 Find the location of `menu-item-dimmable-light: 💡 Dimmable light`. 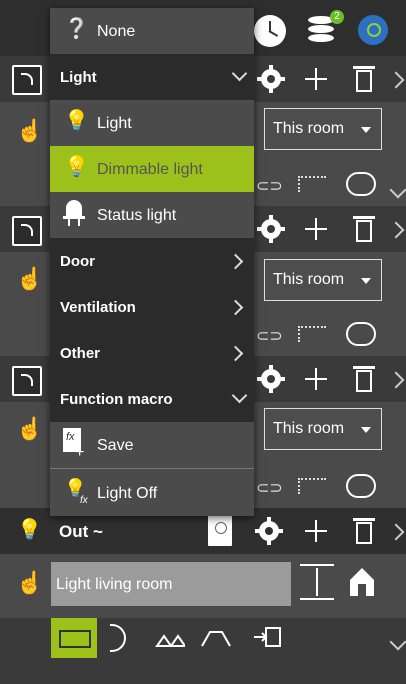

menu-item-dimmable-light: 💡 Dimmable light is located at coordinates (152, 169).